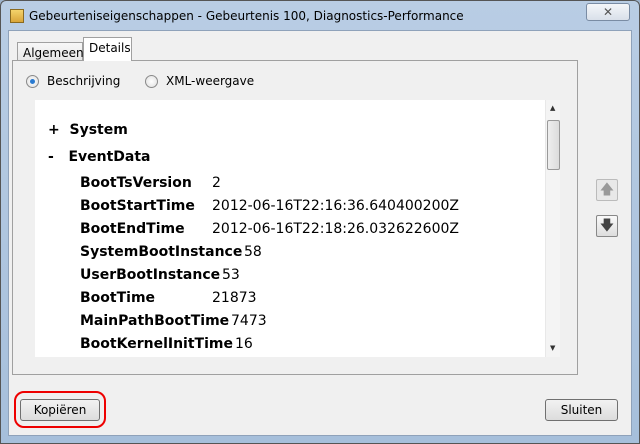 This screenshot has width=640, height=444. Describe the element at coordinates (32, 81) in the screenshot. I see `radio-selected-icon` at that location.